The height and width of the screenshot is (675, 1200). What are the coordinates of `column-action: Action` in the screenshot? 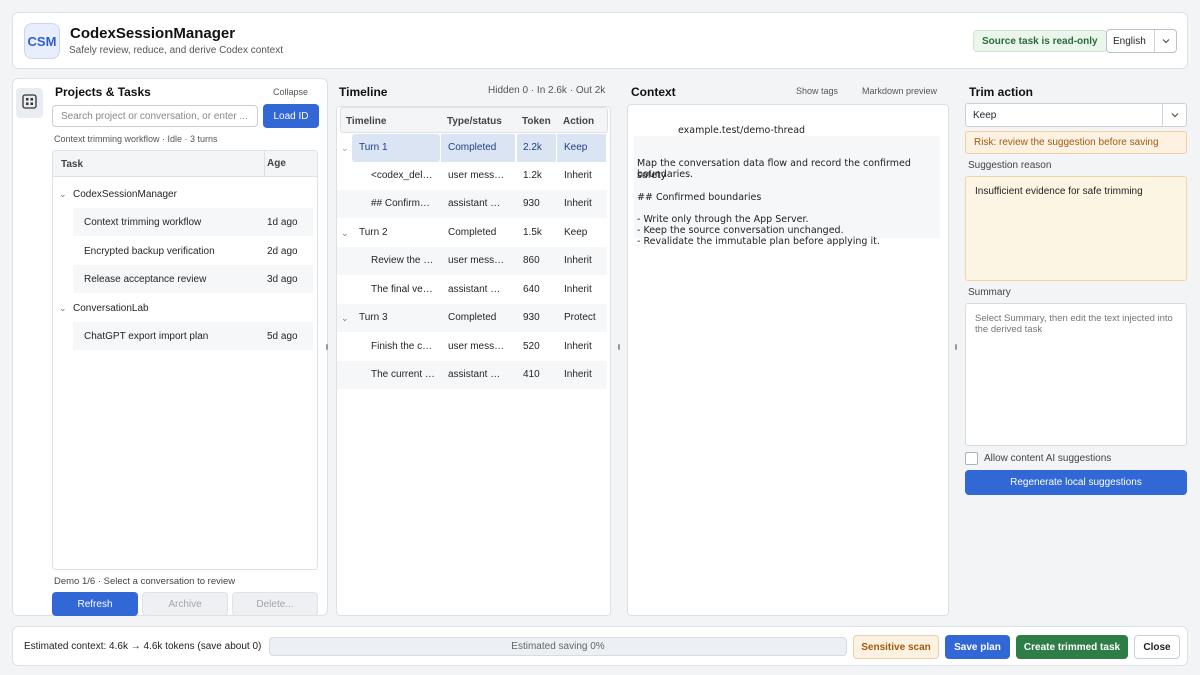 It's located at (579, 121).